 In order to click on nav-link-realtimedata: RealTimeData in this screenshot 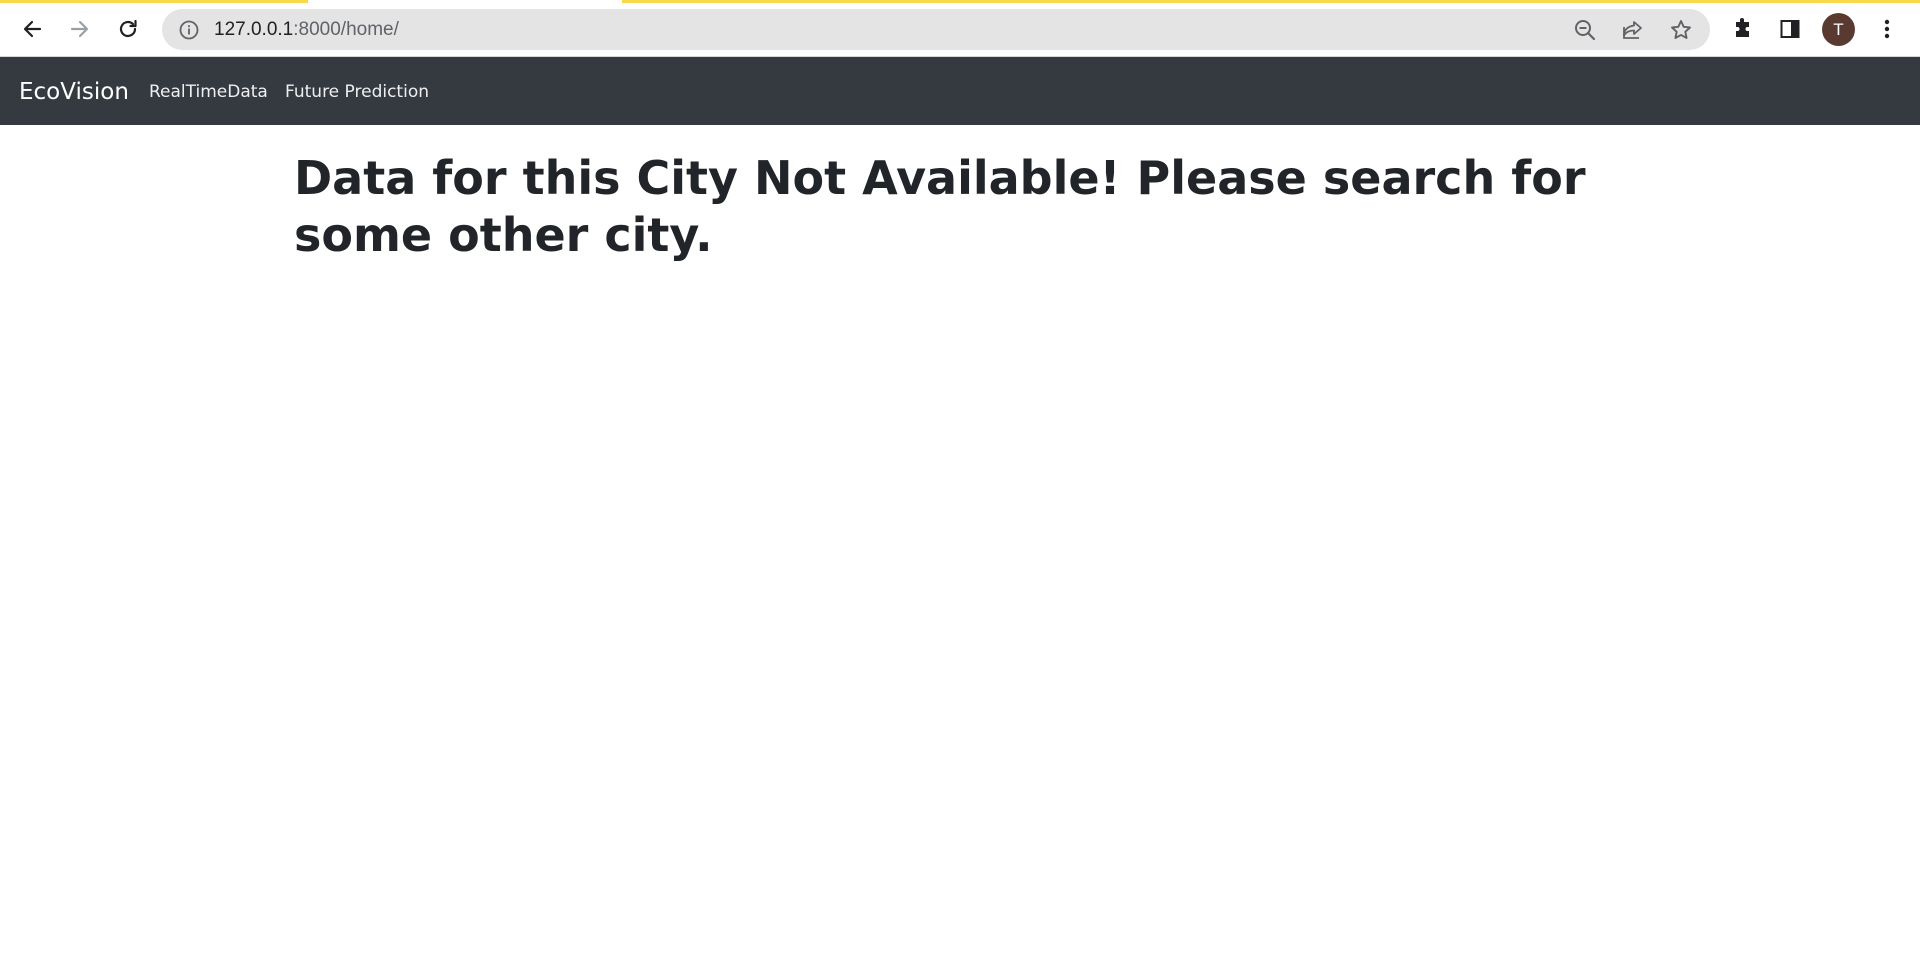, I will do `click(208, 91)`.